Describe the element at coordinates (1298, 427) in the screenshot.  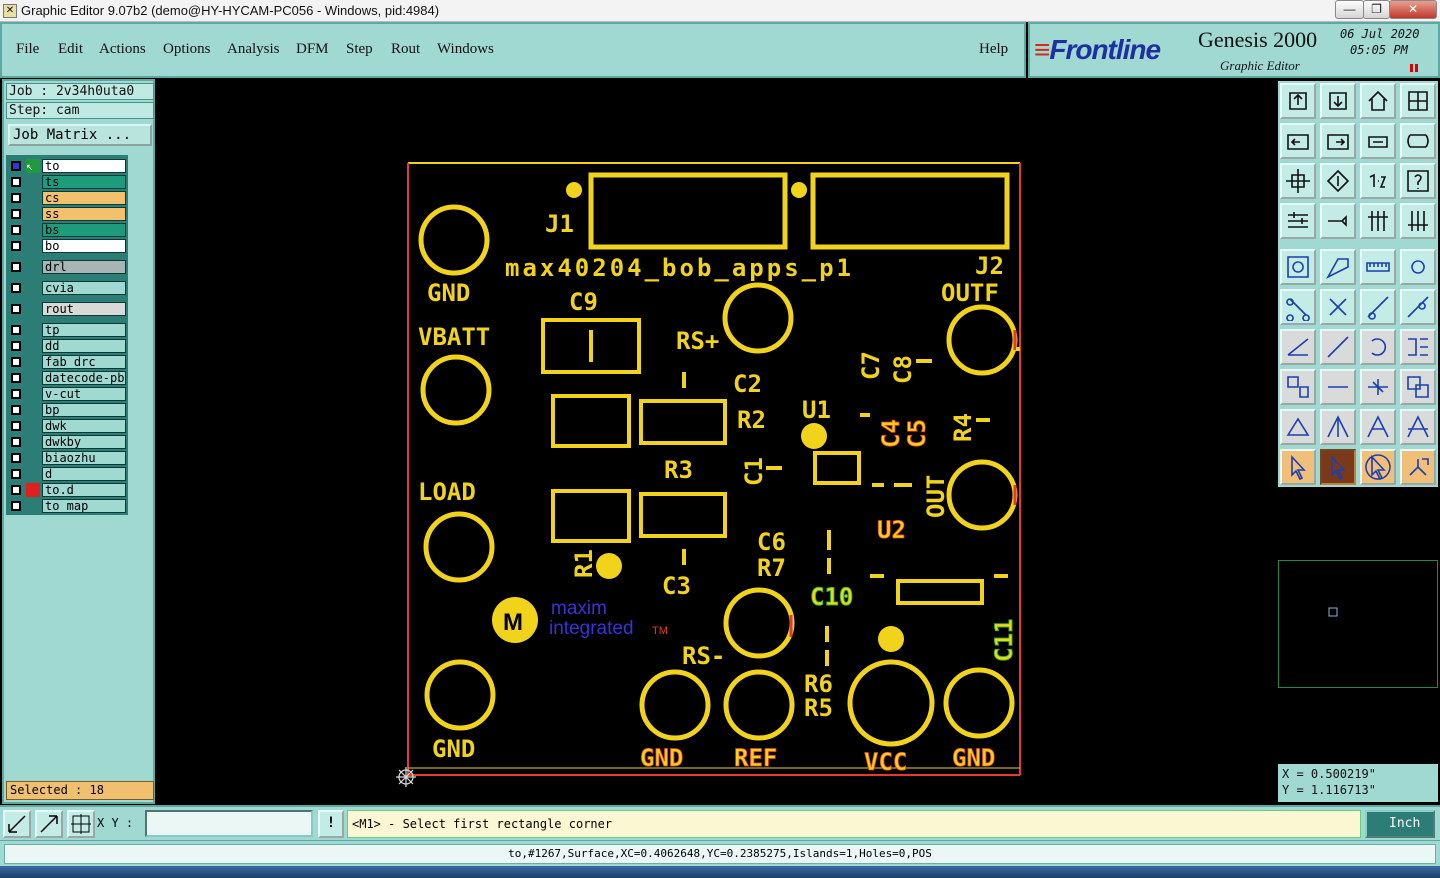
I see `triangle-left-icon` at that location.